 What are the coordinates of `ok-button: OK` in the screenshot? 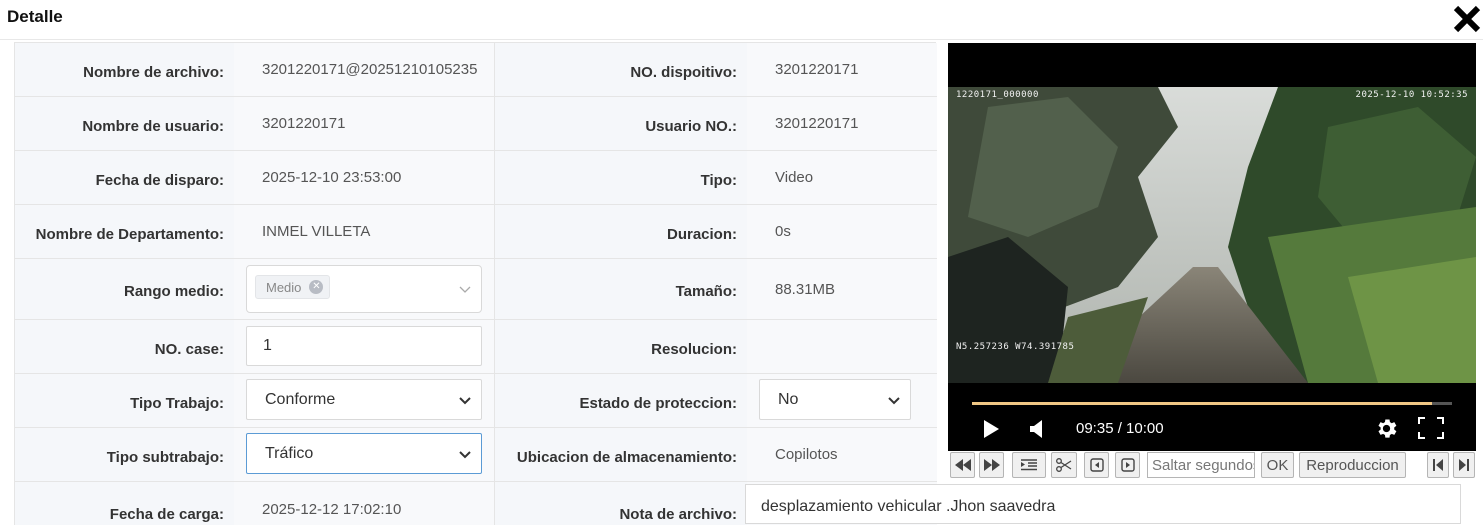 It's located at (1277, 465).